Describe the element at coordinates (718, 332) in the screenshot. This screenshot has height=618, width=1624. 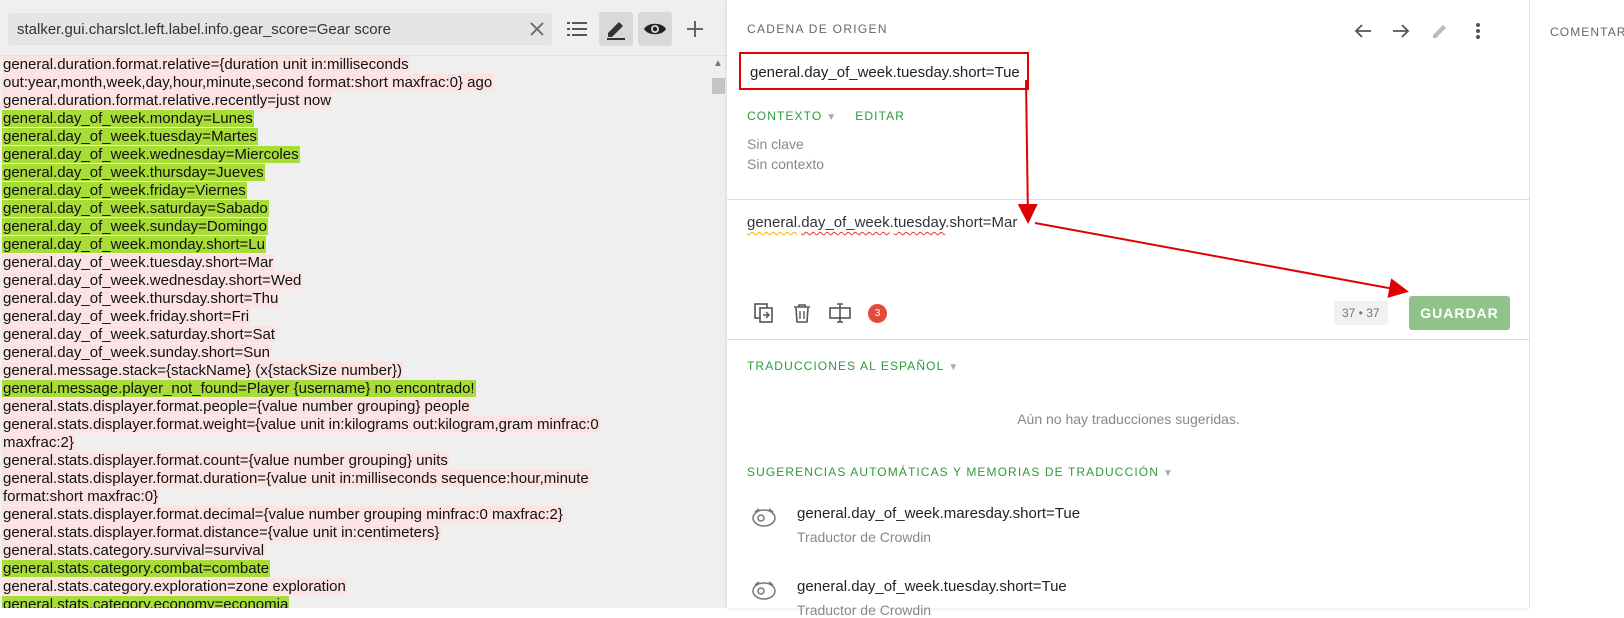
I see `source-scrollbar: ▲` at that location.